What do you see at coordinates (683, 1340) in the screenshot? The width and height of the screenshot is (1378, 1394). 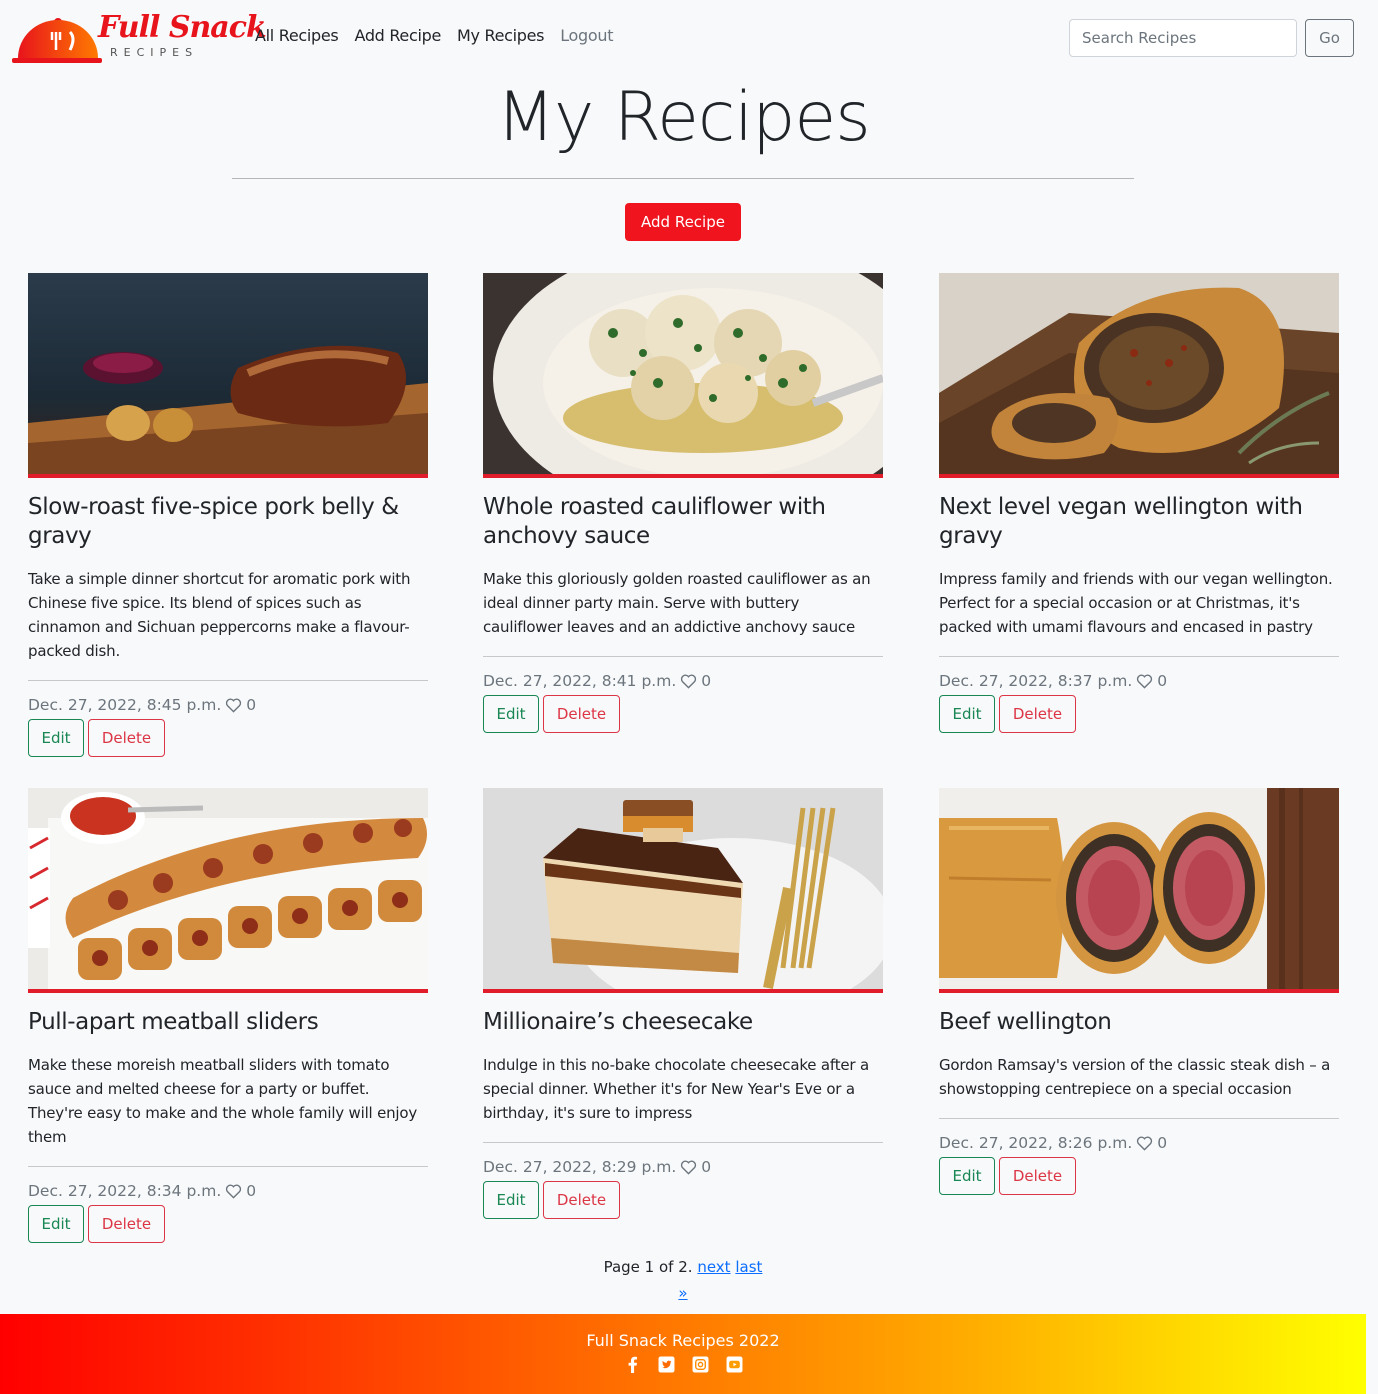 I see `footer-copyright: Full Snack Recipes 2022` at bounding box center [683, 1340].